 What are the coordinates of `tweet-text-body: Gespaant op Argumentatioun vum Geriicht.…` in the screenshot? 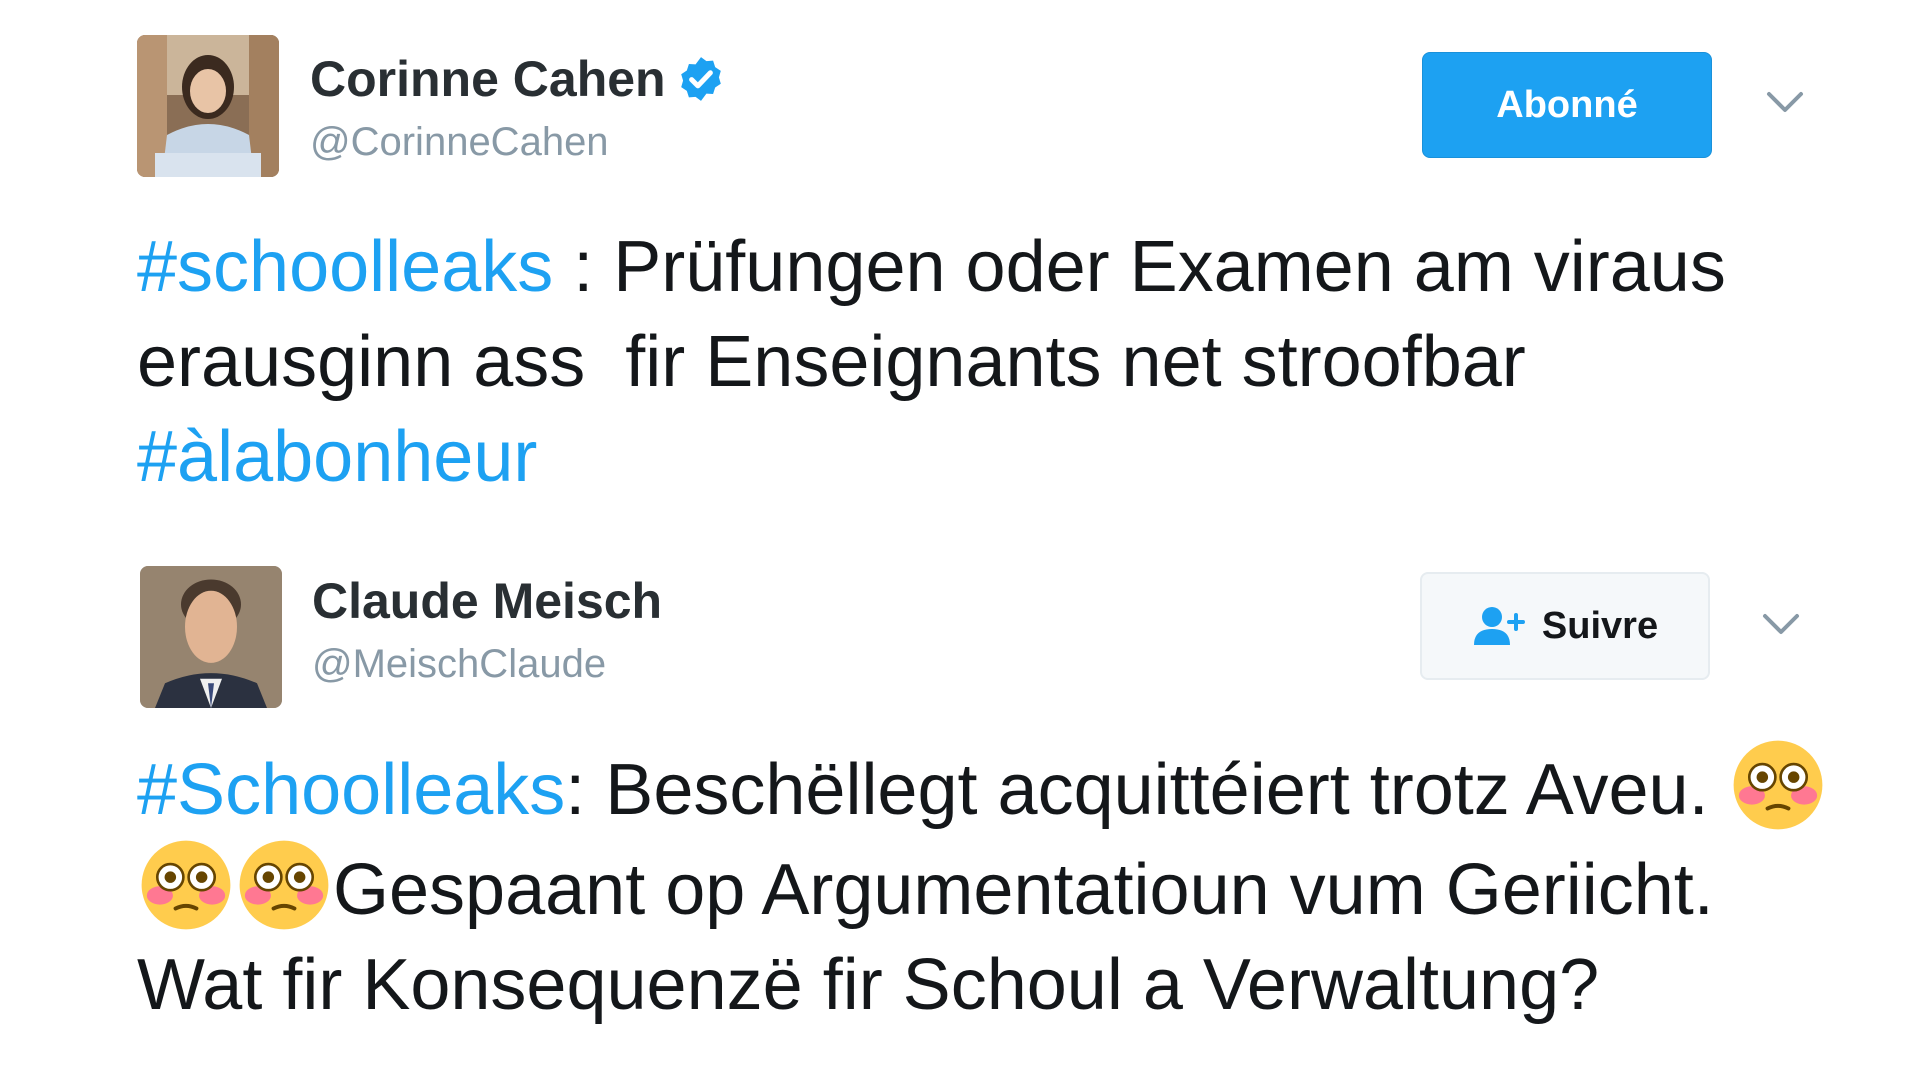 It's located at (935, 937).